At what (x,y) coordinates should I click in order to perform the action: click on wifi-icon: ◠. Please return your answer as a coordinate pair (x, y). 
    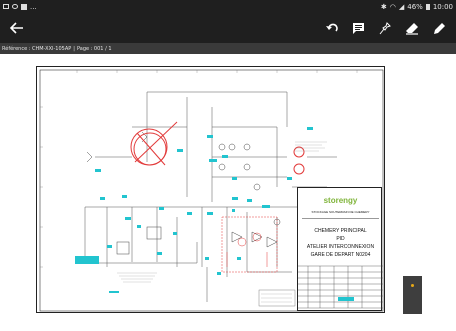
    Looking at the image, I should click on (392, 6).